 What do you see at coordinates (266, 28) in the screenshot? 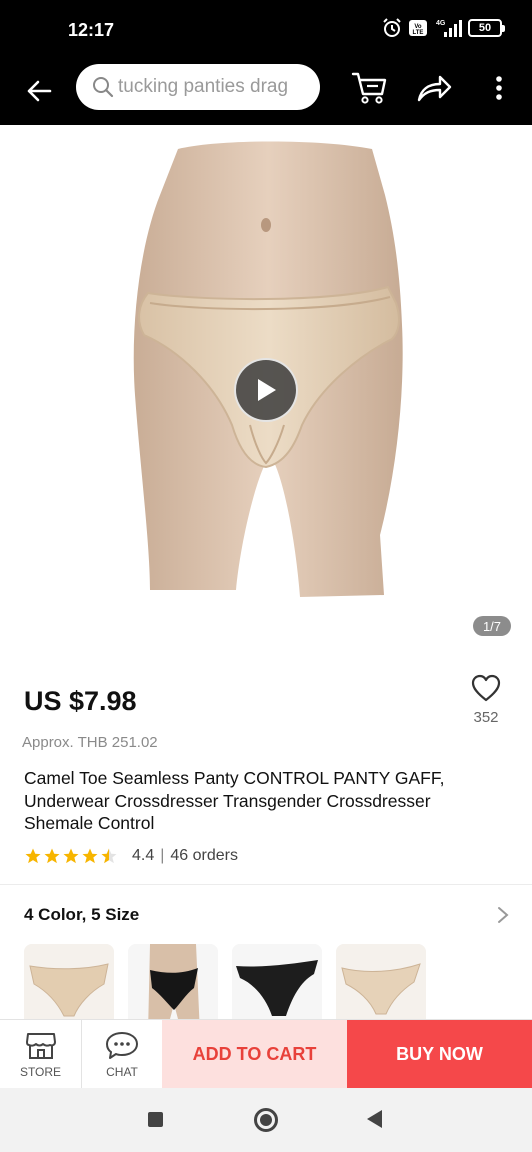
I see `status-bar: 12:17 Vo LTE 4G 50` at bounding box center [266, 28].